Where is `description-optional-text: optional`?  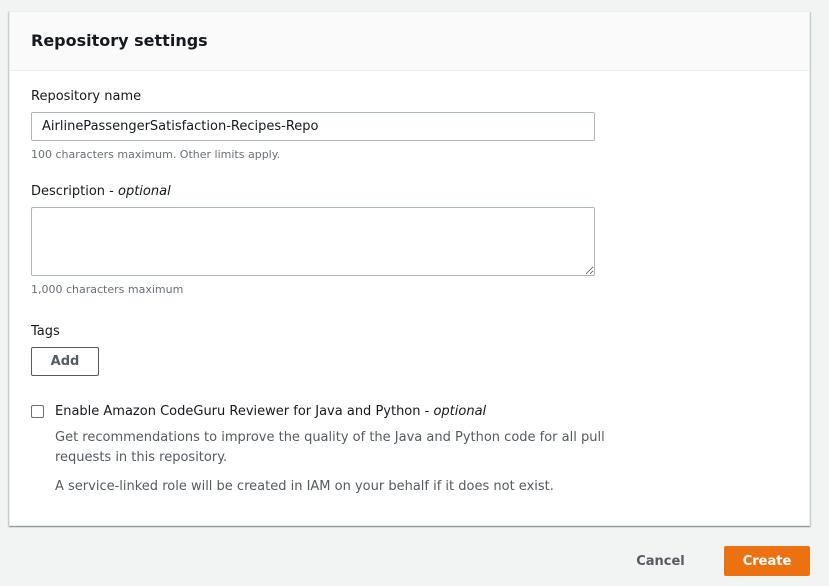
description-optional-text: optional is located at coordinates (144, 191).